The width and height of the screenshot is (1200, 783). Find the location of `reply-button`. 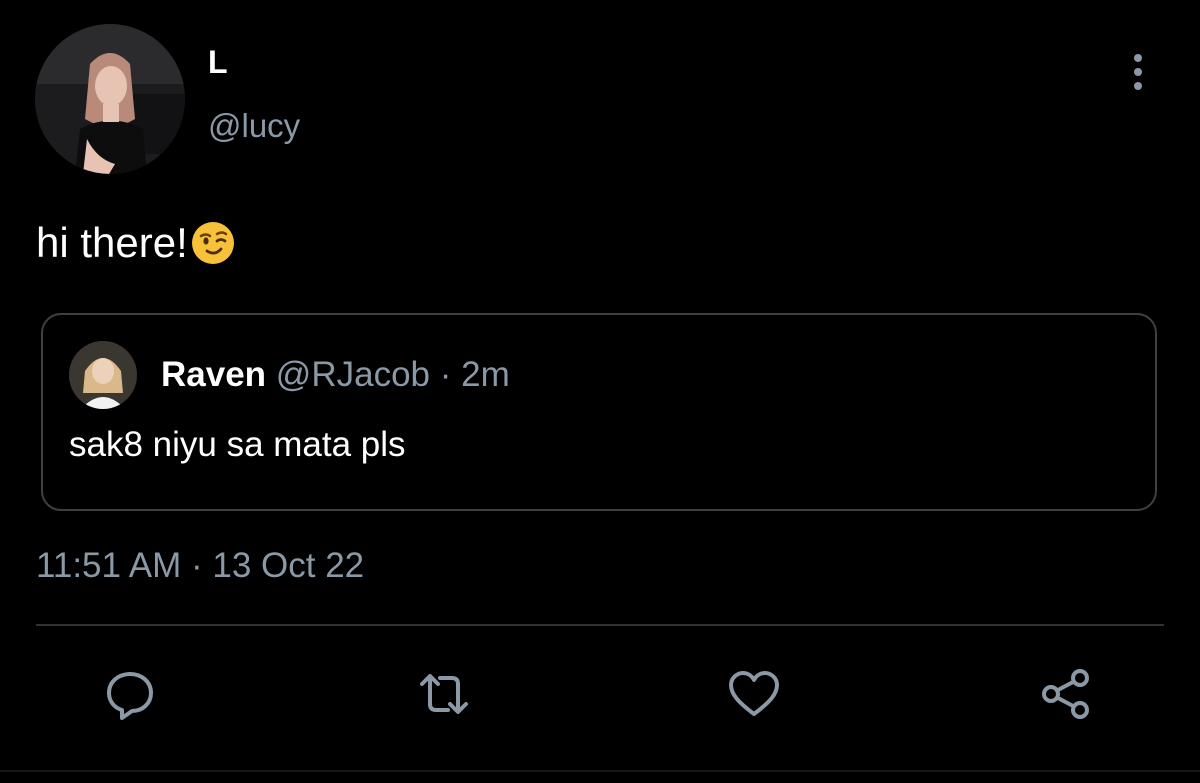

reply-button is located at coordinates (130, 694).